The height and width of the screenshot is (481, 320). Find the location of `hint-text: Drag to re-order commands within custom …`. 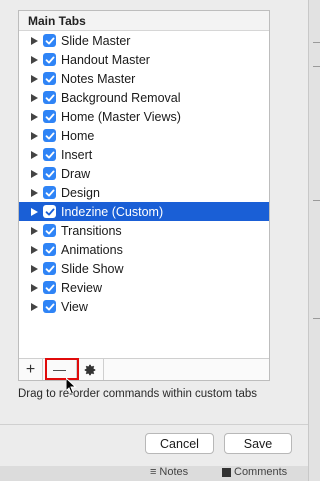

hint-text: Drag to re-order commands within custom … is located at coordinates (138, 394).